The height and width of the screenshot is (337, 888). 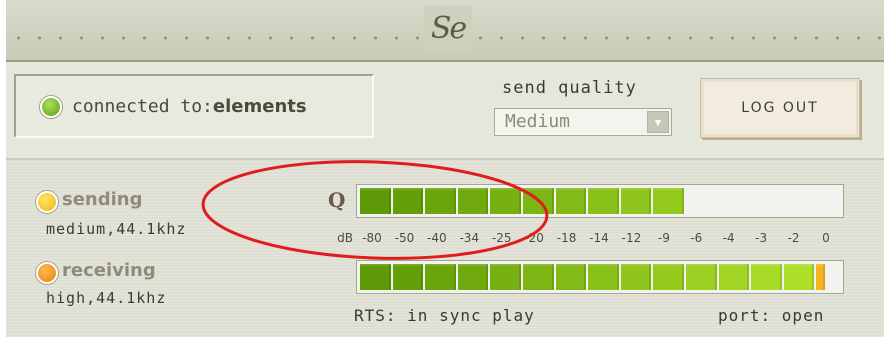 I want to click on db-tick-label: -12, so click(x=631, y=238).